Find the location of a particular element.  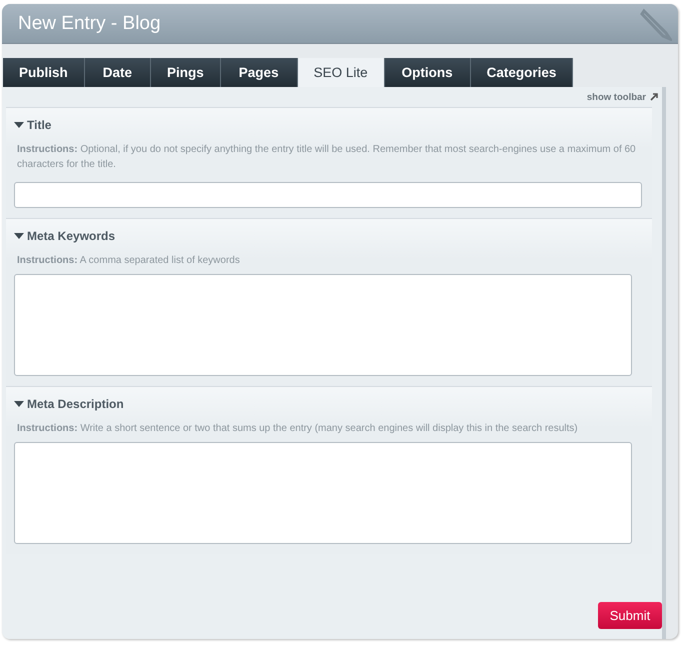

show-toolbar-link: show toolbar is located at coordinates (624, 97).